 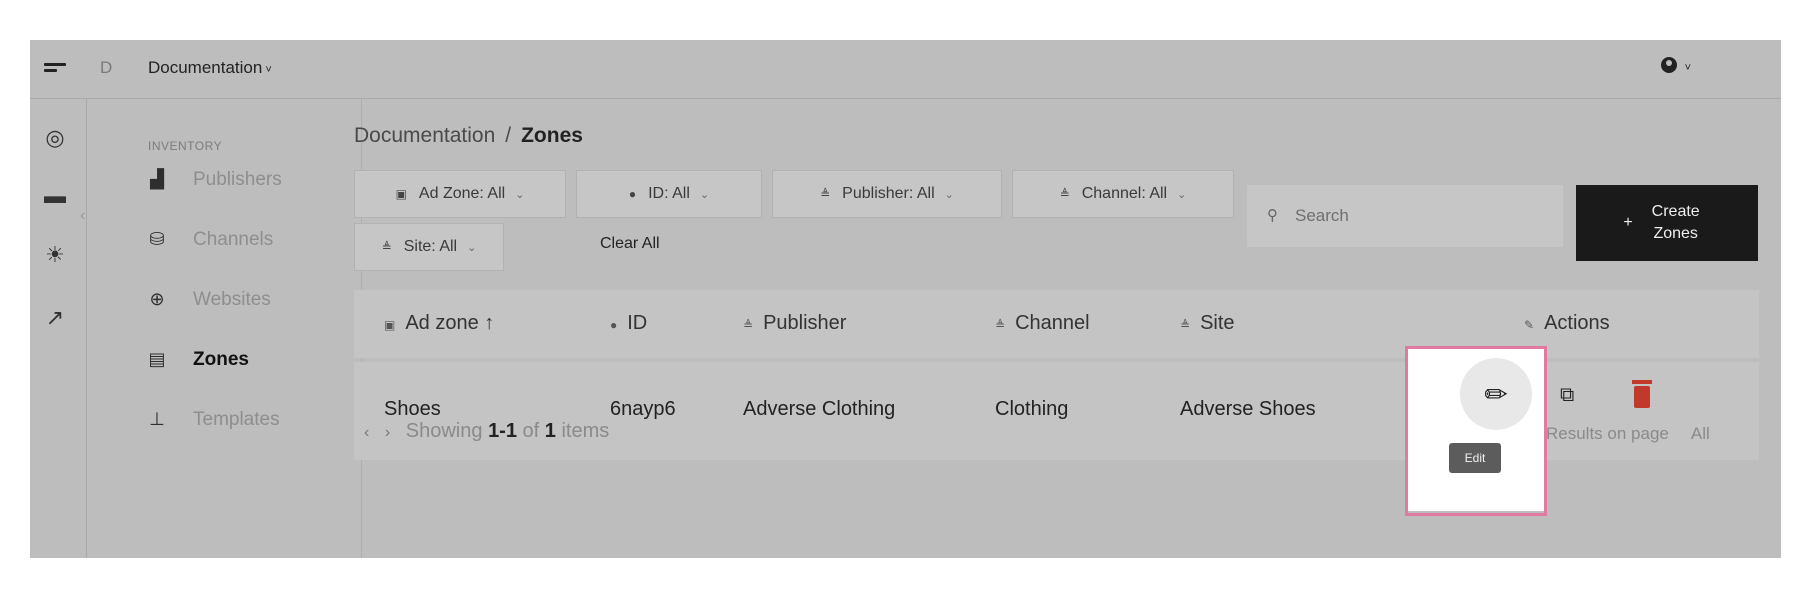 What do you see at coordinates (1642, 394) in the screenshot?
I see `delete-icon` at bounding box center [1642, 394].